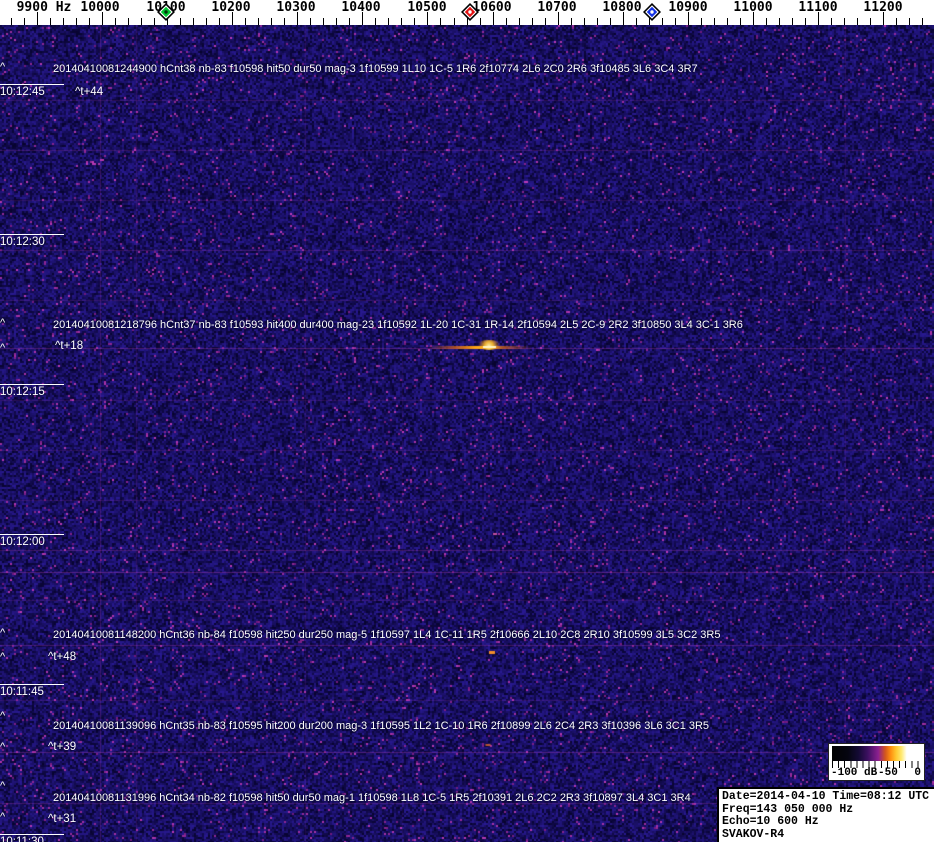 This screenshot has width=934, height=842. What do you see at coordinates (888, 773) in the screenshot?
I see `scale-label-mid: -50` at bounding box center [888, 773].